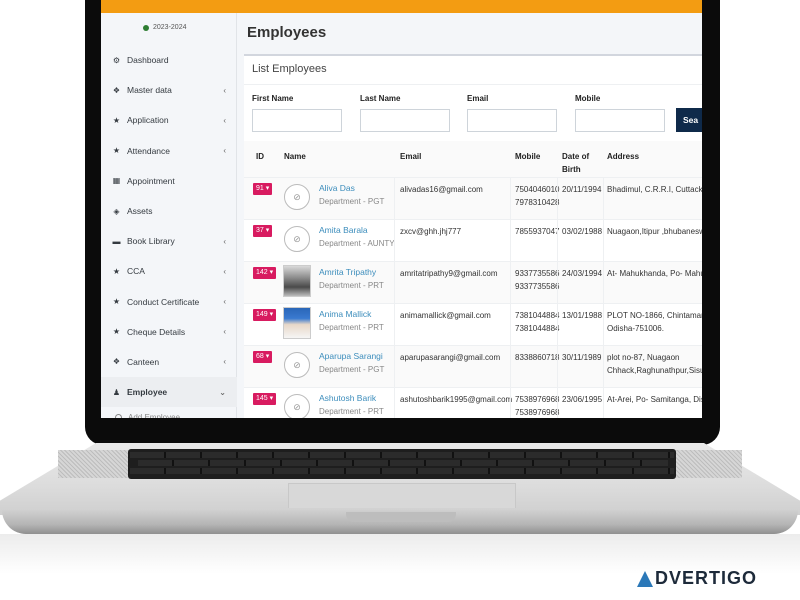  Describe the element at coordinates (154, 415) in the screenshot. I see `sidebar-subitem-label: Add Employee` at that location.